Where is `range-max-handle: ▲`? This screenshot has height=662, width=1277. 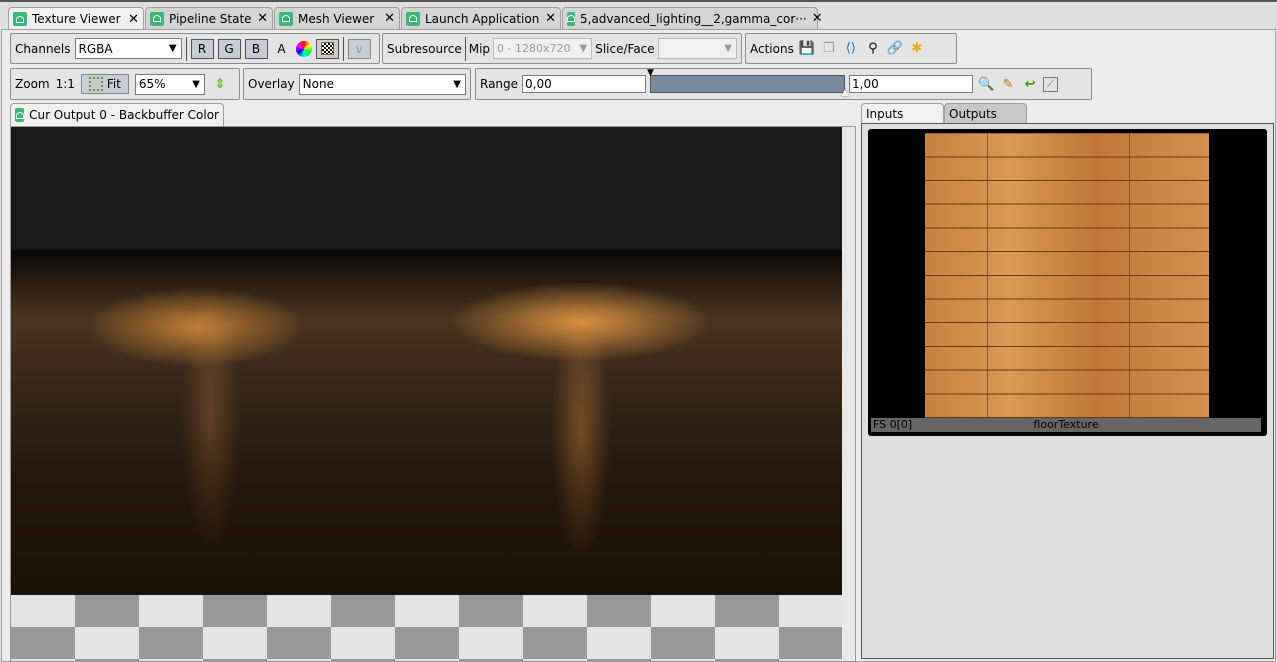
range-max-handle: ▲ is located at coordinates (845, 92).